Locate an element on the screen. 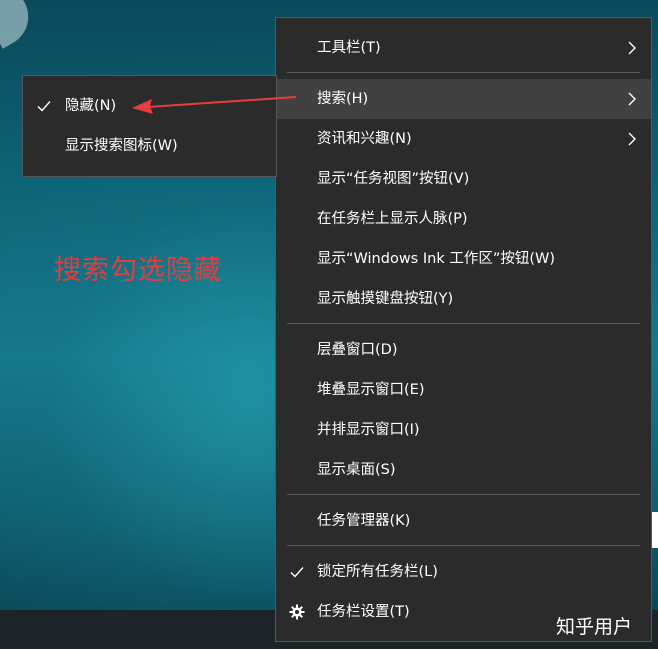  menu-item-label: 锁定所有任务栏(L) is located at coordinates (377, 572).